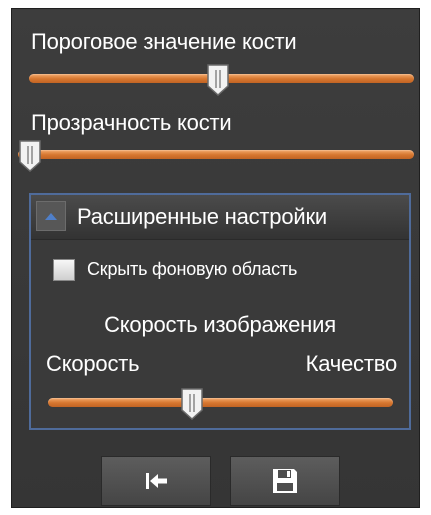  I want to click on reset-button, so click(156, 481).